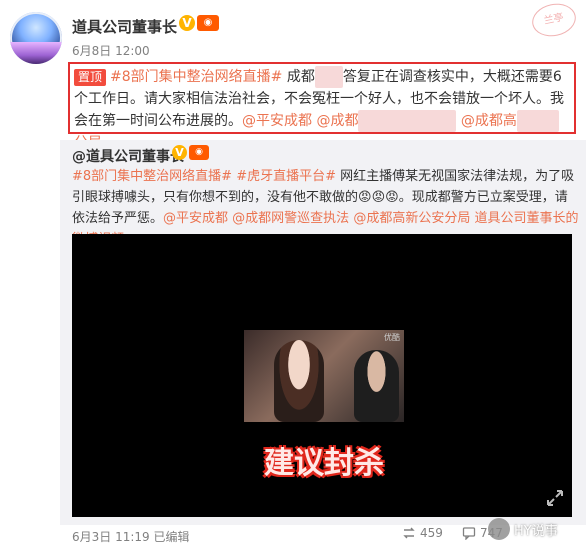  What do you see at coordinates (290, 218) in the screenshot?
I see `mention-segment: @成都网警巡查执法` at bounding box center [290, 218].